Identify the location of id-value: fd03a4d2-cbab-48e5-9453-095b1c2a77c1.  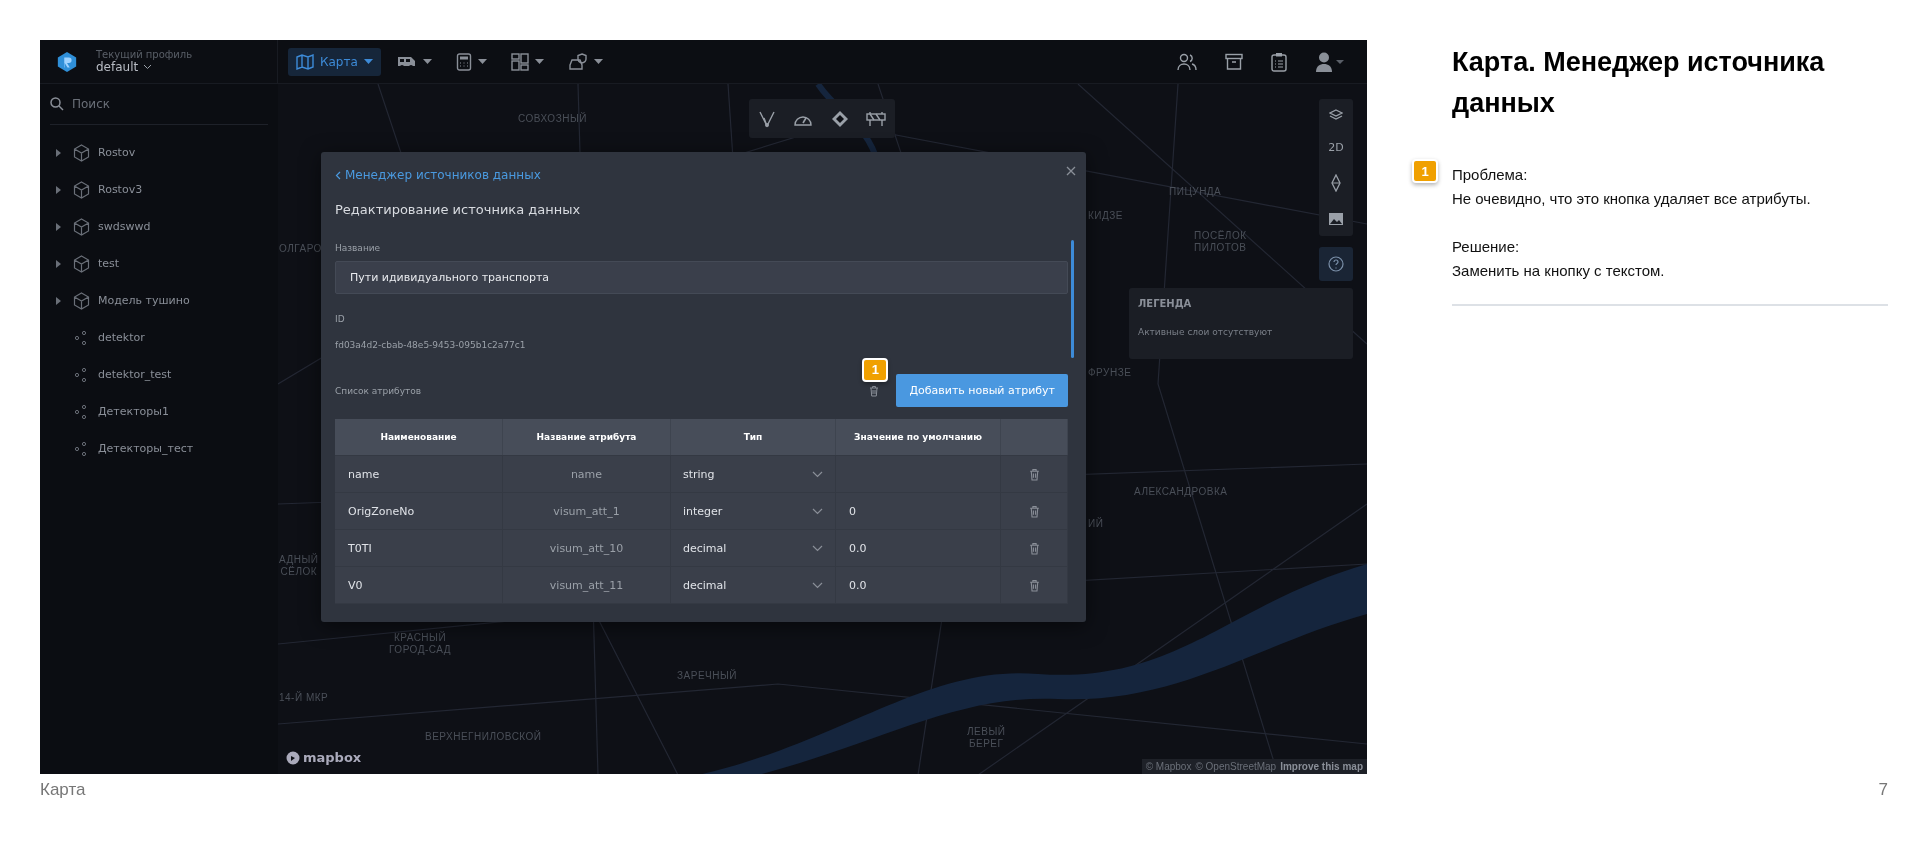
(431, 345).